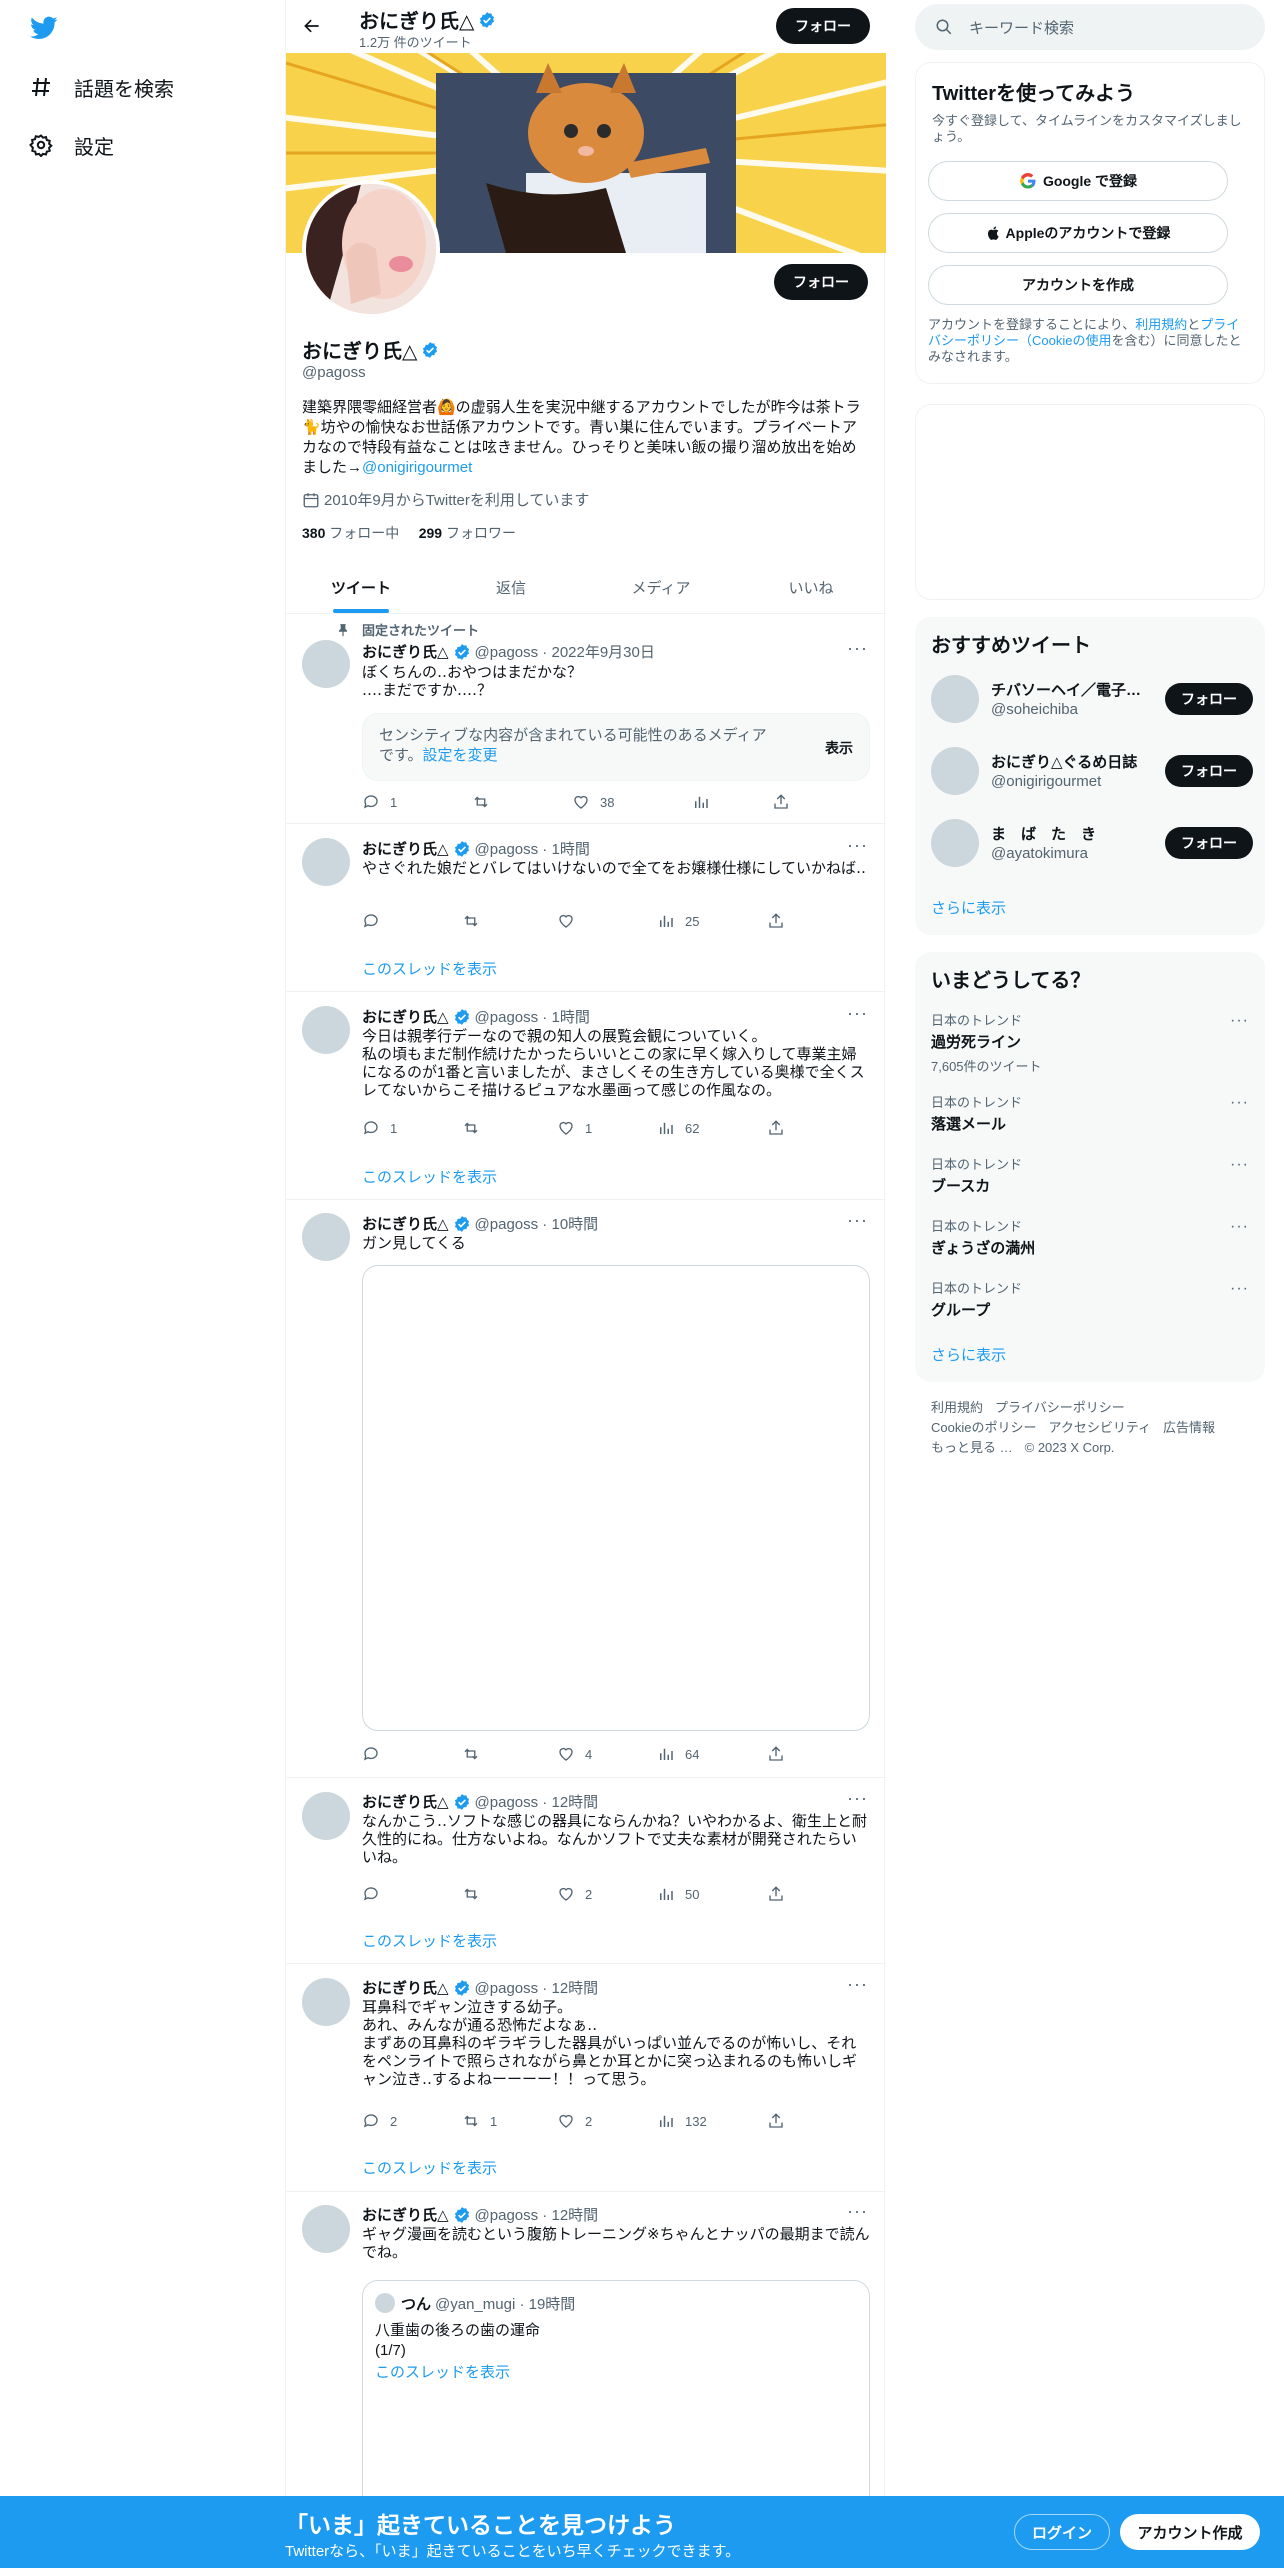 The height and width of the screenshot is (2568, 1284). What do you see at coordinates (1078, 181) in the screenshot?
I see `google-signup-button: Google で登録` at bounding box center [1078, 181].